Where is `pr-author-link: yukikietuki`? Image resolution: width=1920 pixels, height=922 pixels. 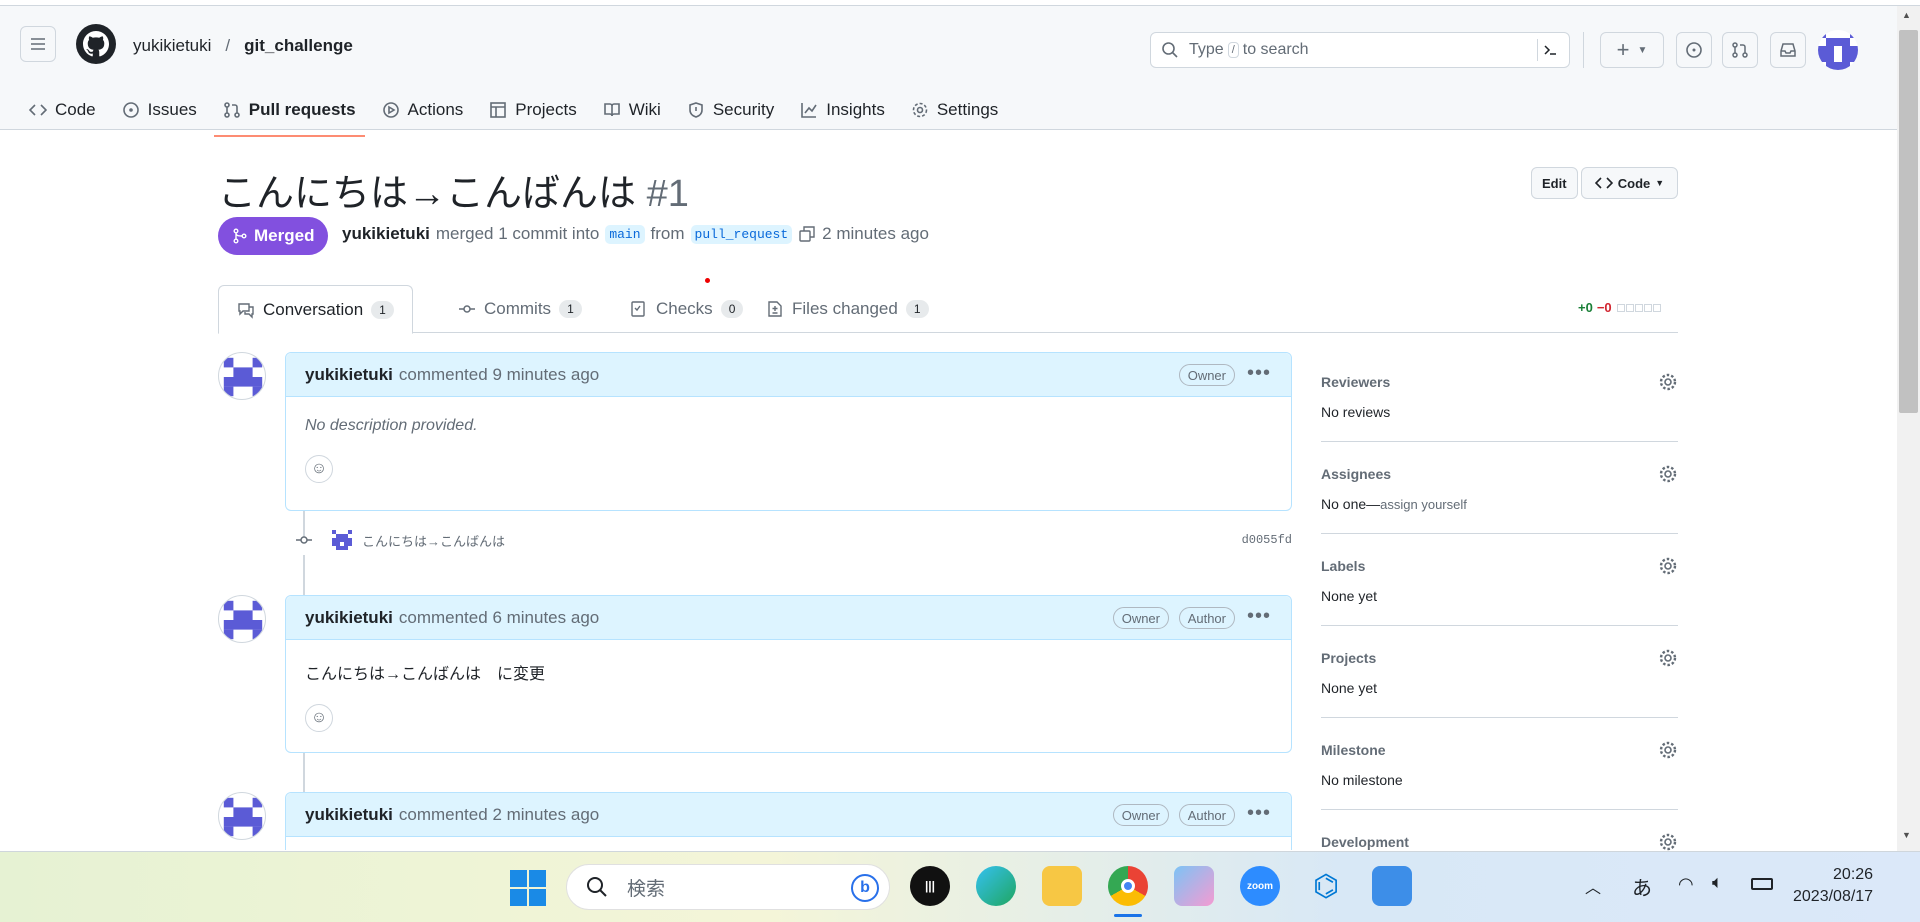
pr-author-link: yukikietuki is located at coordinates (386, 234).